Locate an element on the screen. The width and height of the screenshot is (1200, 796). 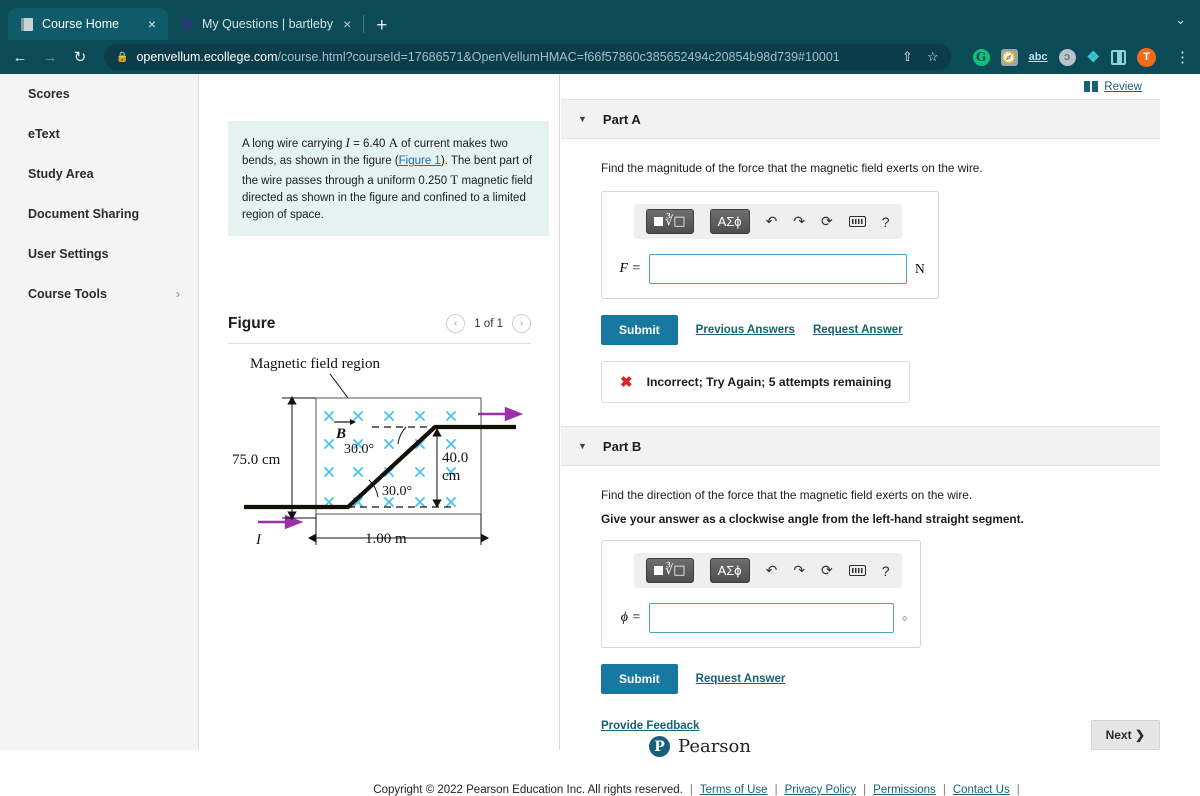
part-b-input-row: ϕ = ○ is located at coordinates (761, 618).